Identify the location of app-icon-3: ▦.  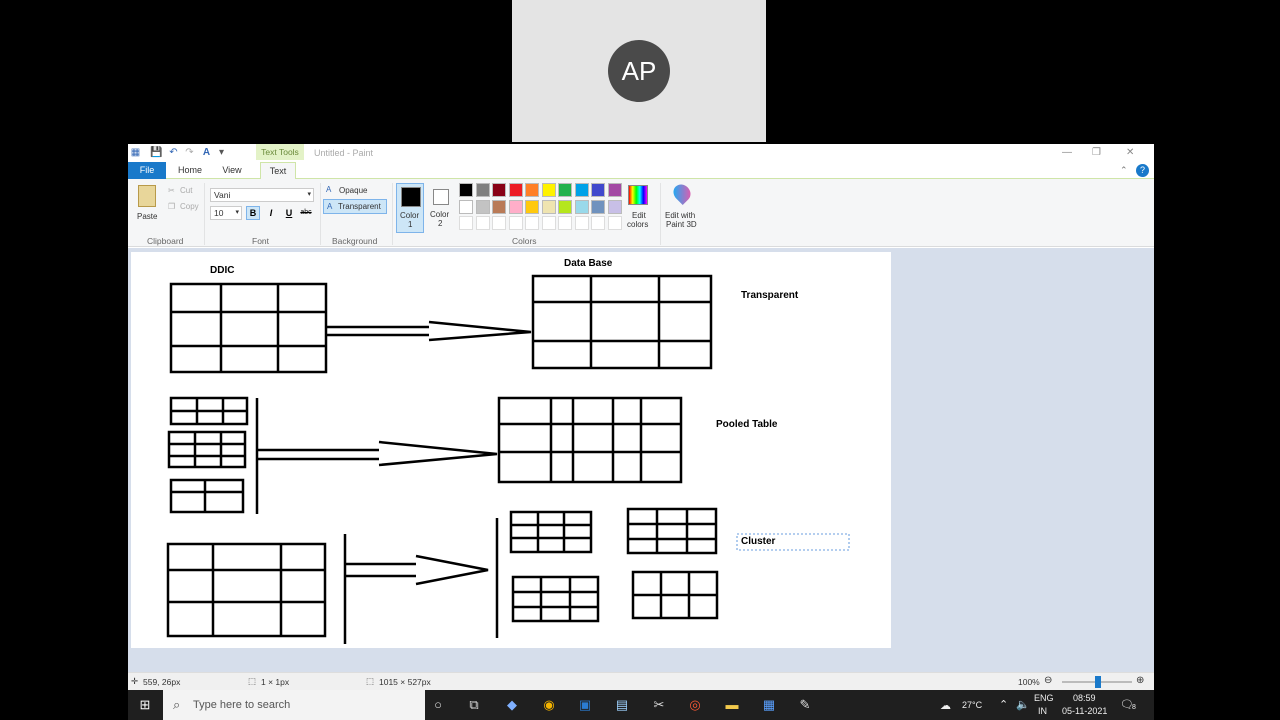
(769, 705).